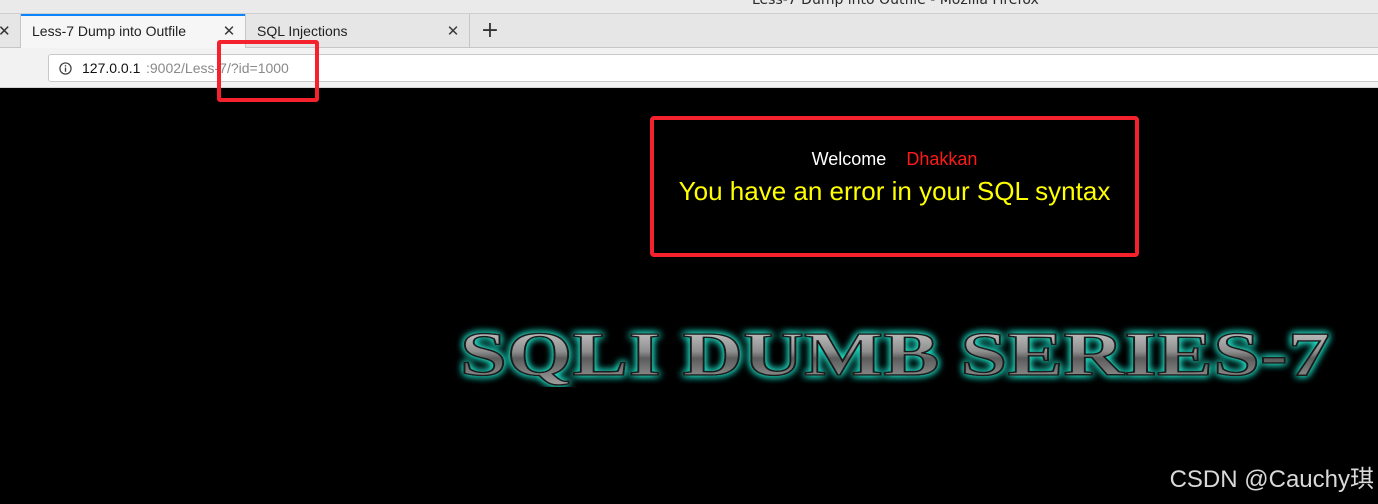  What do you see at coordinates (894, 159) in the screenshot?
I see `welcome-row: Welcome Dhakkan` at bounding box center [894, 159].